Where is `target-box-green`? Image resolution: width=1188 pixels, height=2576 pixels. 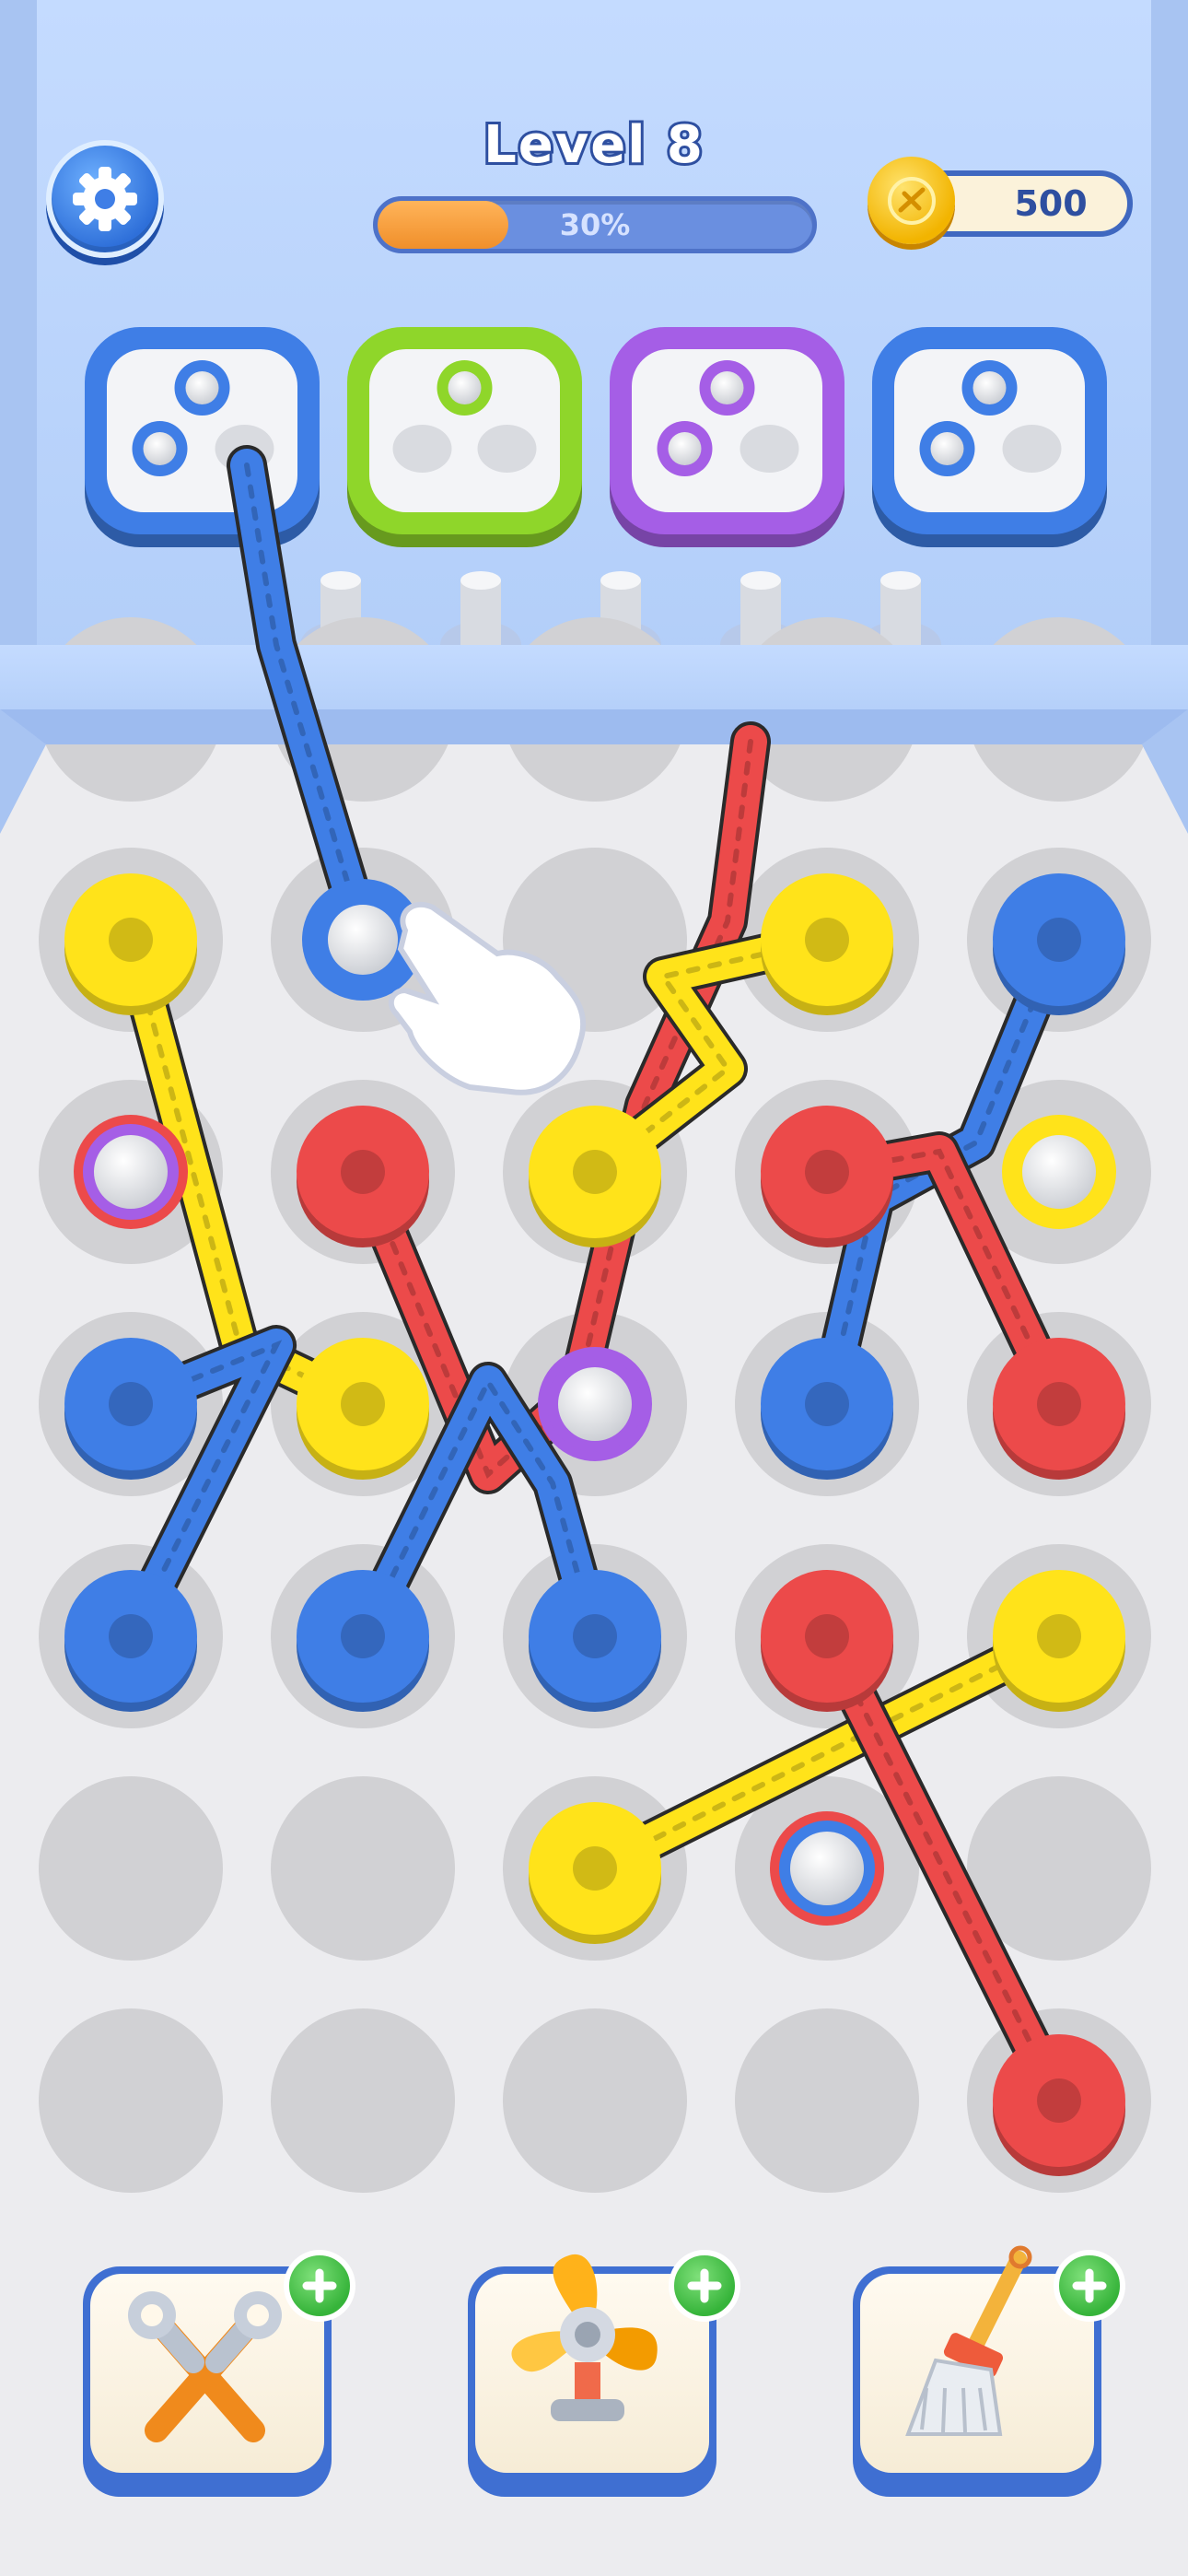 target-box-green is located at coordinates (464, 437).